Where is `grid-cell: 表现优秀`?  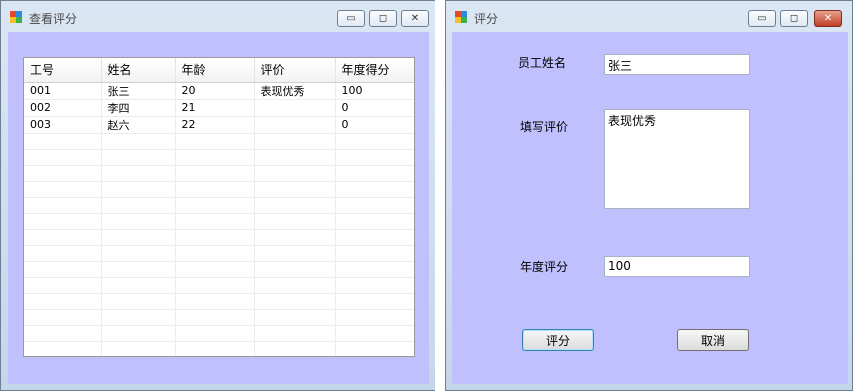 grid-cell: 表现优秀 is located at coordinates (295, 91).